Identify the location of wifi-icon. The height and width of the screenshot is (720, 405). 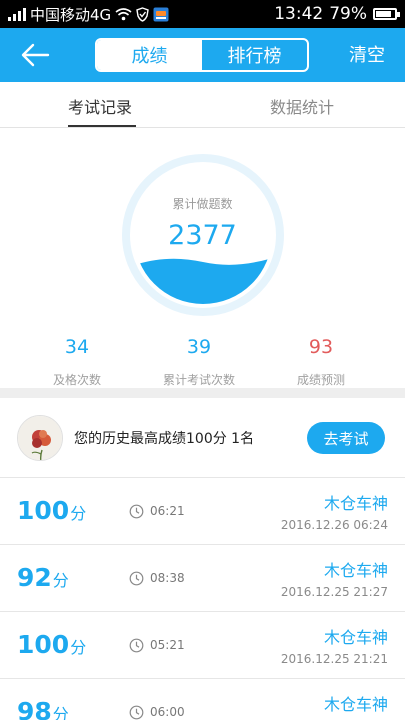
(123, 14).